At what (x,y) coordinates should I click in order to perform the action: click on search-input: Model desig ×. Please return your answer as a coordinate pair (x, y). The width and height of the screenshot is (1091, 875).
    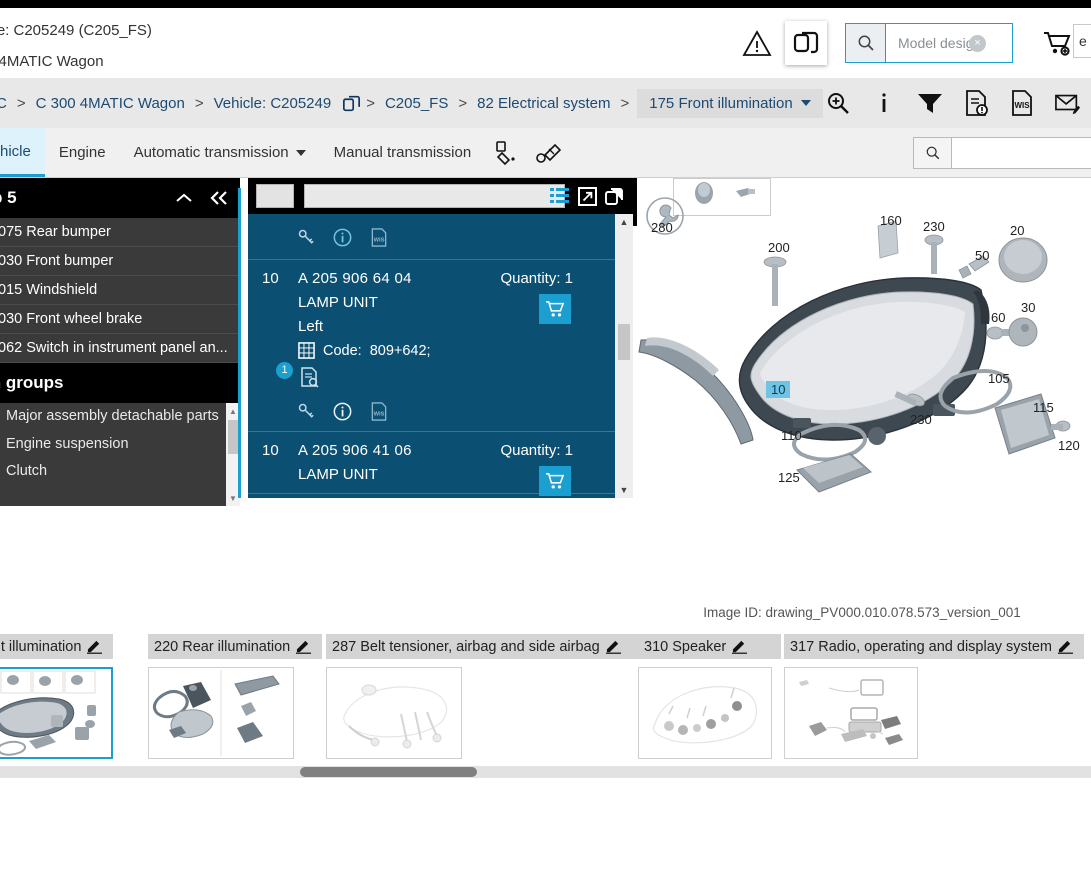
    Looking at the image, I should click on (949, 43).